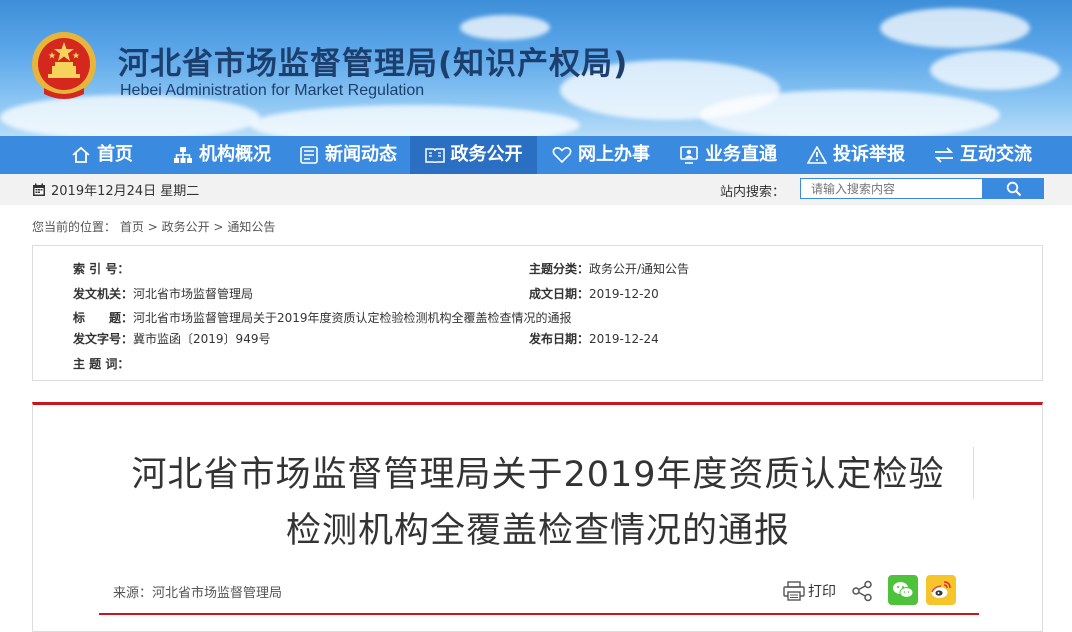  What do you see at coordinates (186, 227) in the screenshot?
I see `breadcrumb-link-open-gov: 政务公开` at bounding box center [186, 227].